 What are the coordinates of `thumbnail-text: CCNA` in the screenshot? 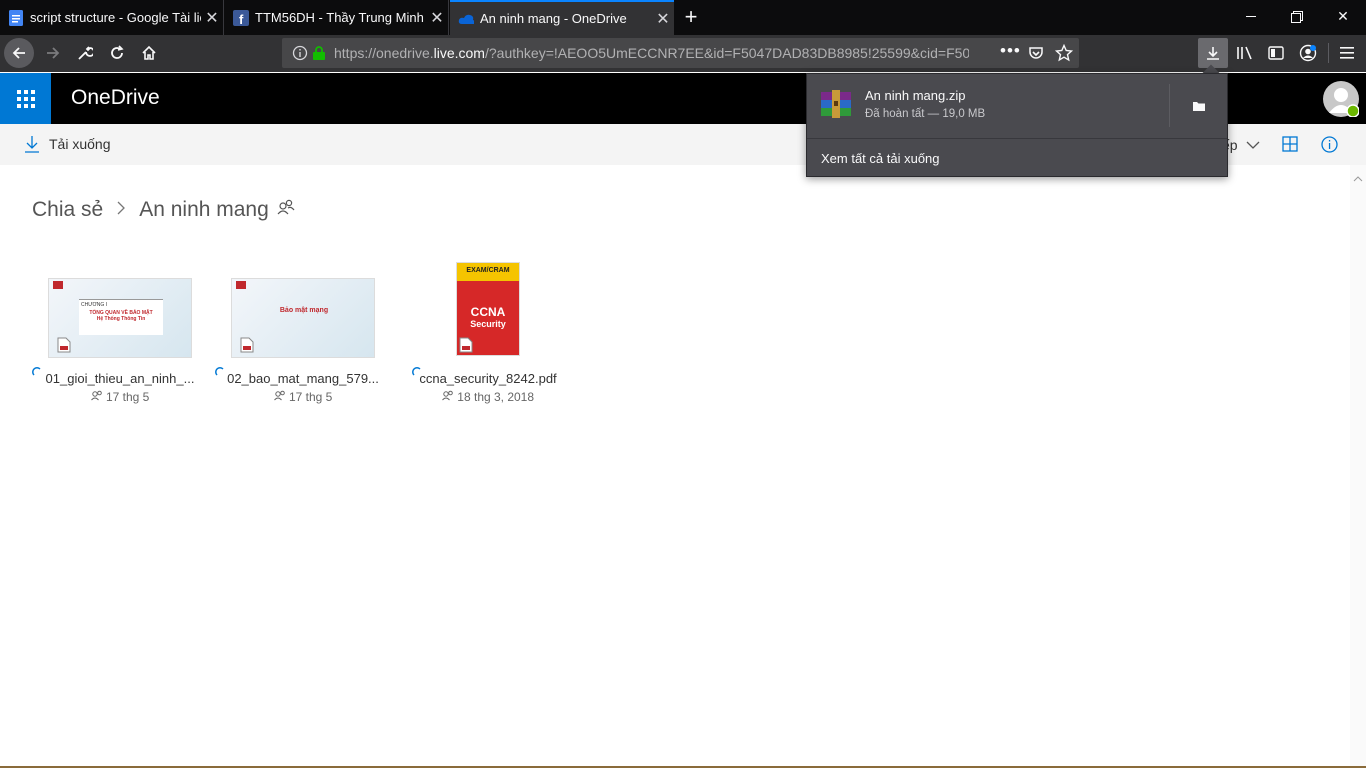 It's located at (488, 312).